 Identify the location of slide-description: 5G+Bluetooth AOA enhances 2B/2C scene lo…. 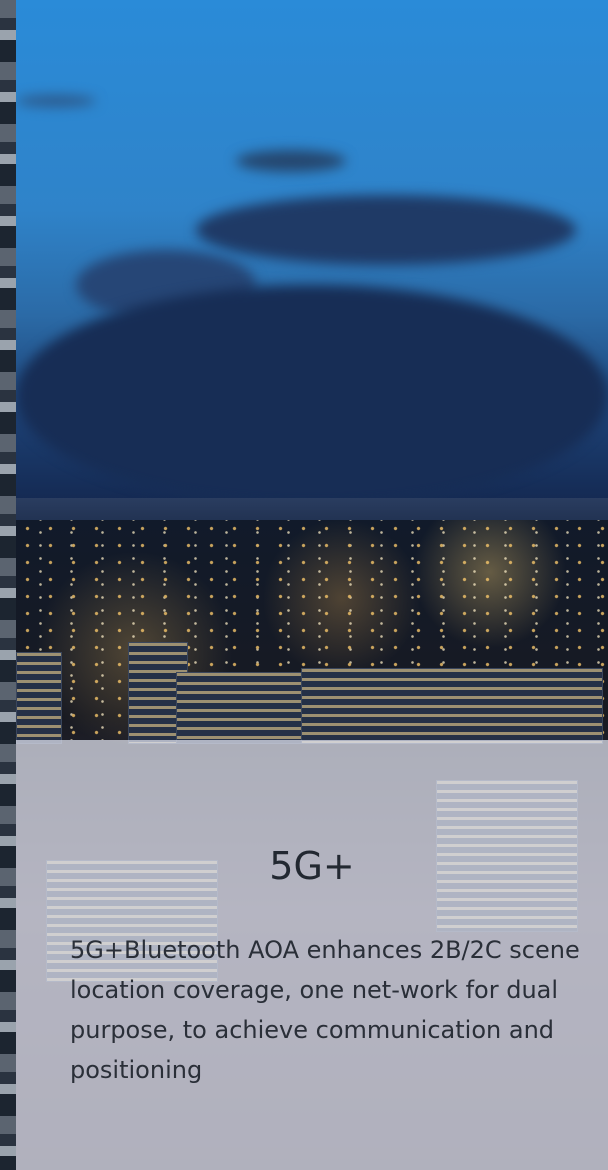
(325, 1010).